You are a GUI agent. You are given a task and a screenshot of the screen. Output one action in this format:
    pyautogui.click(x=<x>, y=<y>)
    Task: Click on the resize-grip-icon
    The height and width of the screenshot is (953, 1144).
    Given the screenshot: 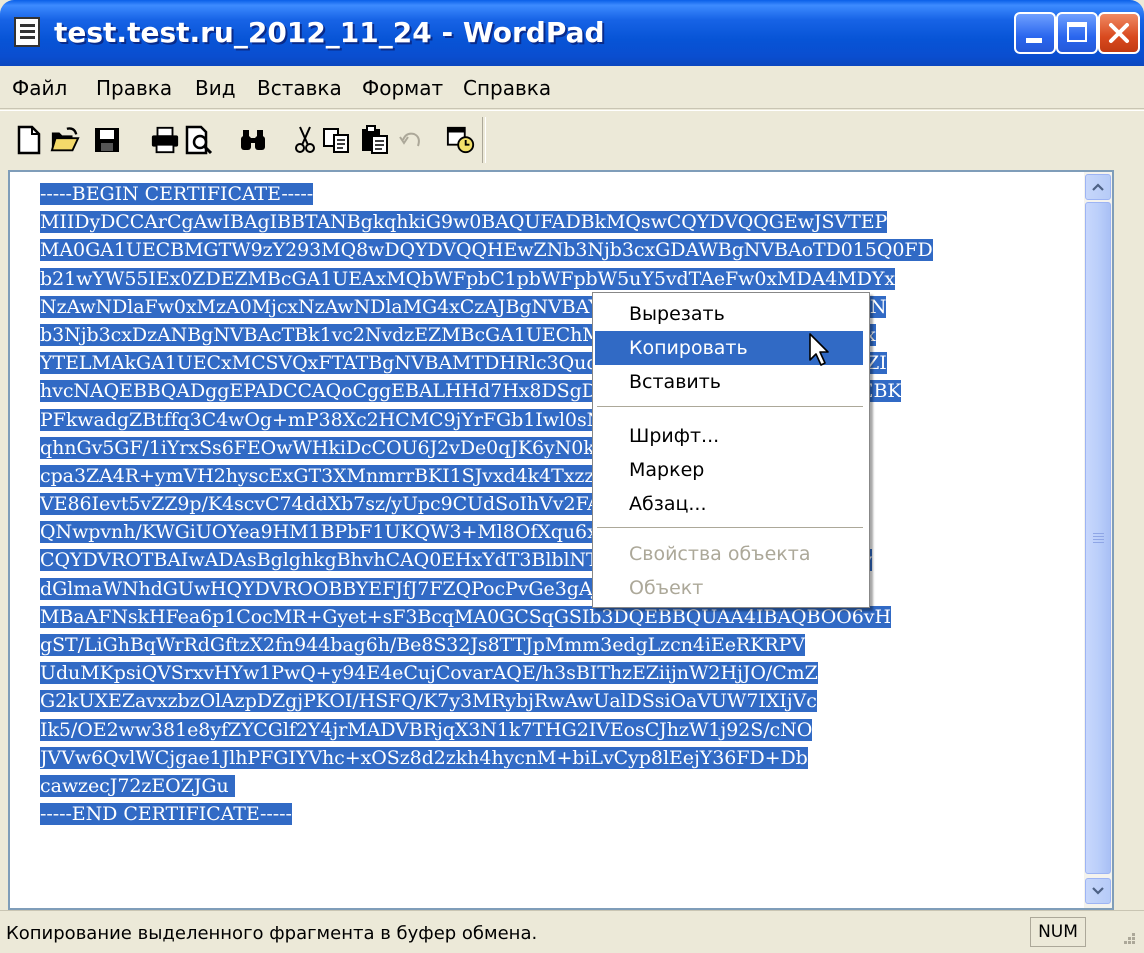 What is the action you would take?
    pyautogui.click(x=1128, y=941)
    